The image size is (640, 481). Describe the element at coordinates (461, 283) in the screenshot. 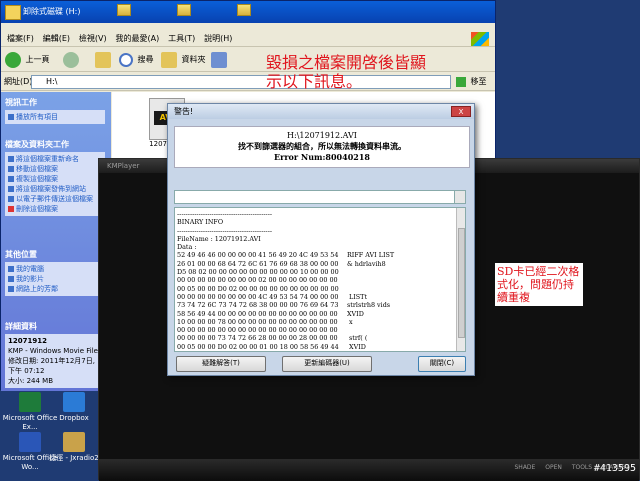

I see `scrollbar-thumb` at that location.